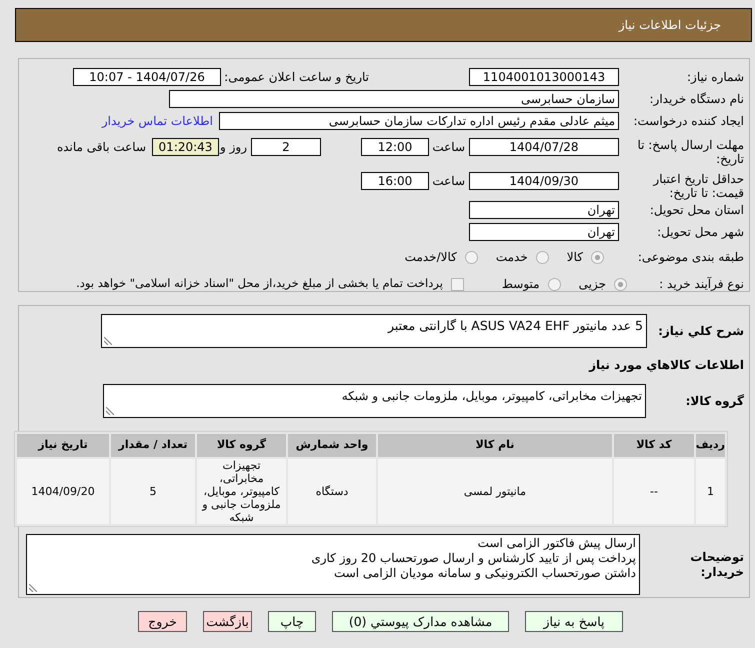  I want to click on table-cell: تجهیزات مخابراتی، کامپیوتر، موبایل، ملزومات جانبی و شبکه, so click(241, 491).